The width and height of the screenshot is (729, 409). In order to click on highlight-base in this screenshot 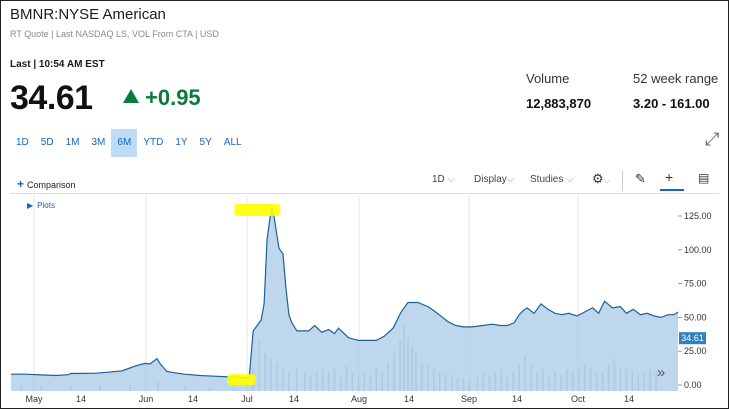, I will do `click(241, 380)`.